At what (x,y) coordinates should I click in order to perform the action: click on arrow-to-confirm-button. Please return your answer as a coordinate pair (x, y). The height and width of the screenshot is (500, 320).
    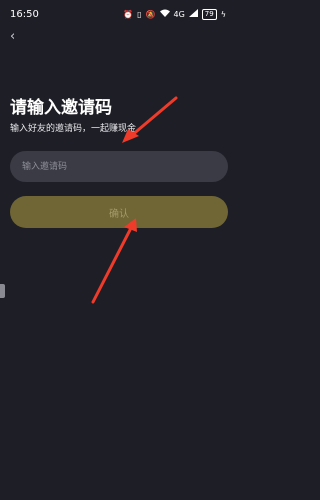
    Looking at the image, I should click on (114, 261).